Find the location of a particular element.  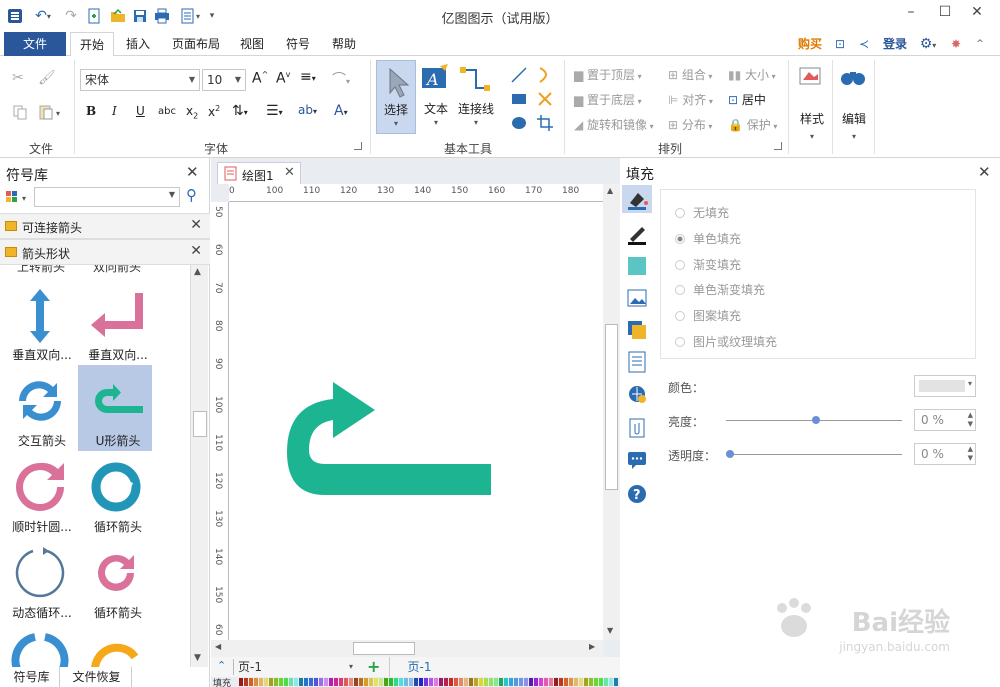

tab-file: 文件 is located at coordinates (35, 44).